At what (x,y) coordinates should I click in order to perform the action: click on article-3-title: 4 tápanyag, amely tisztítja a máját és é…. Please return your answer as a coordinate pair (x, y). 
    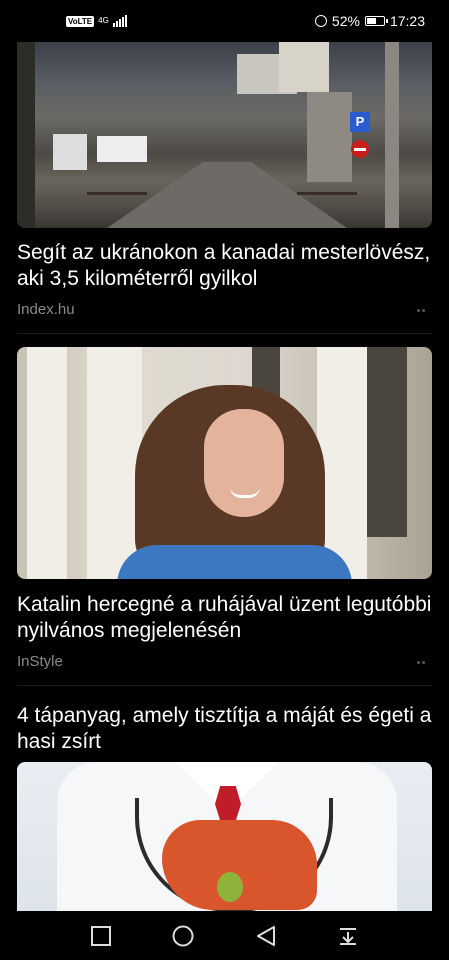
    Looking at the image, I should click on (224, 729).